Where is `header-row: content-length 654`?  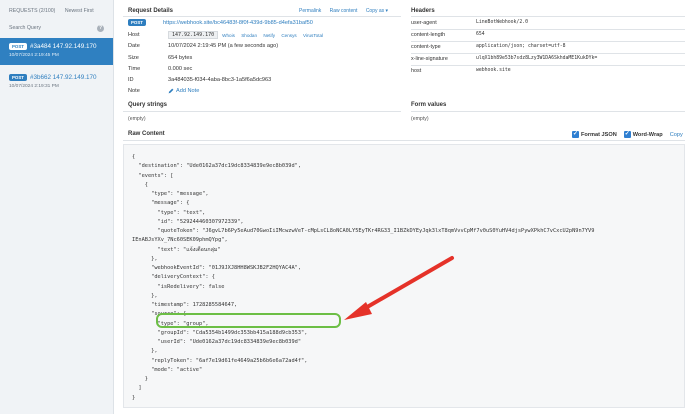 header-row: content-length 654 is located at coordinates (546, 35).